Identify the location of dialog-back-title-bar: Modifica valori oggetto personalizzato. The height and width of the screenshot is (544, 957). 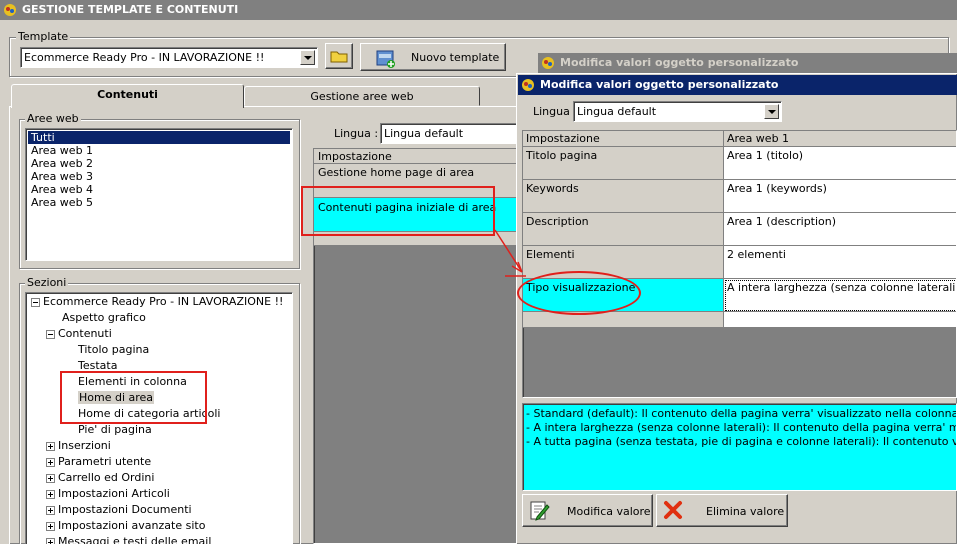
(747, 63).